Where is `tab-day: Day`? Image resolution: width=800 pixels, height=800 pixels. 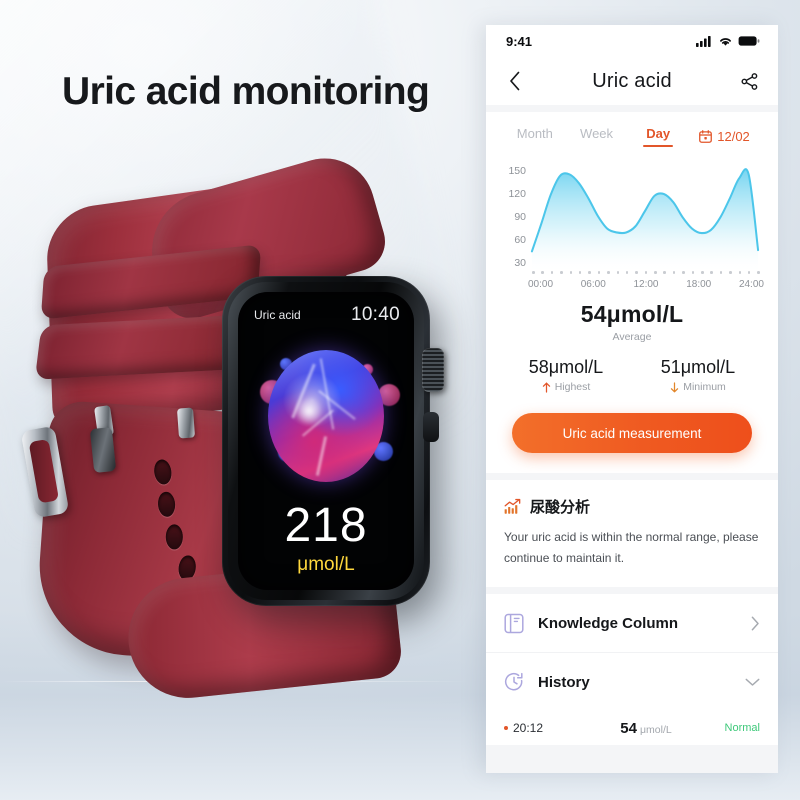
tab-day: Day is located at coordinates (658, 136).